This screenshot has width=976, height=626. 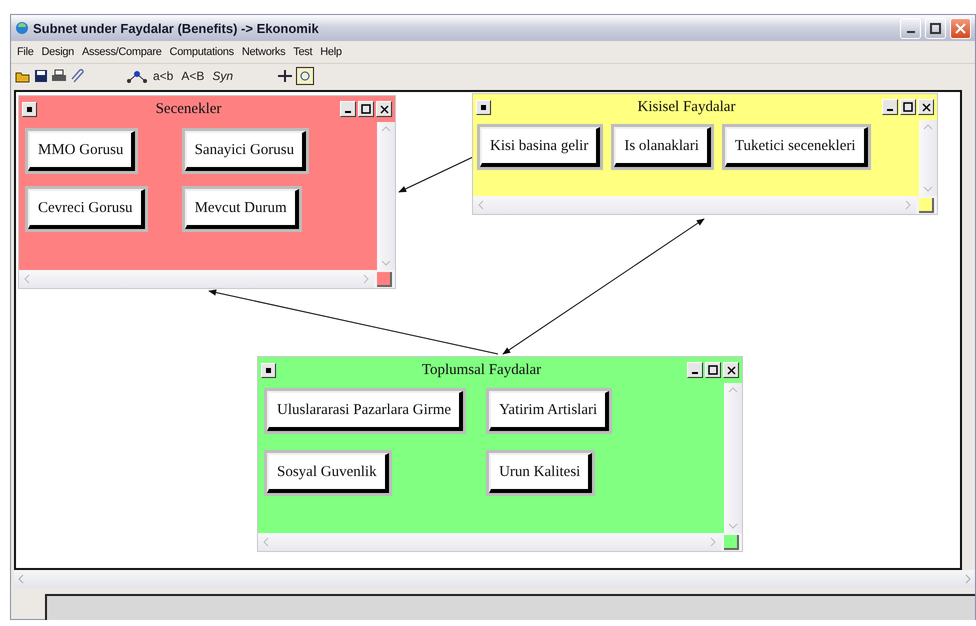 I want to click on print-icon, so click(x=59, y=76).